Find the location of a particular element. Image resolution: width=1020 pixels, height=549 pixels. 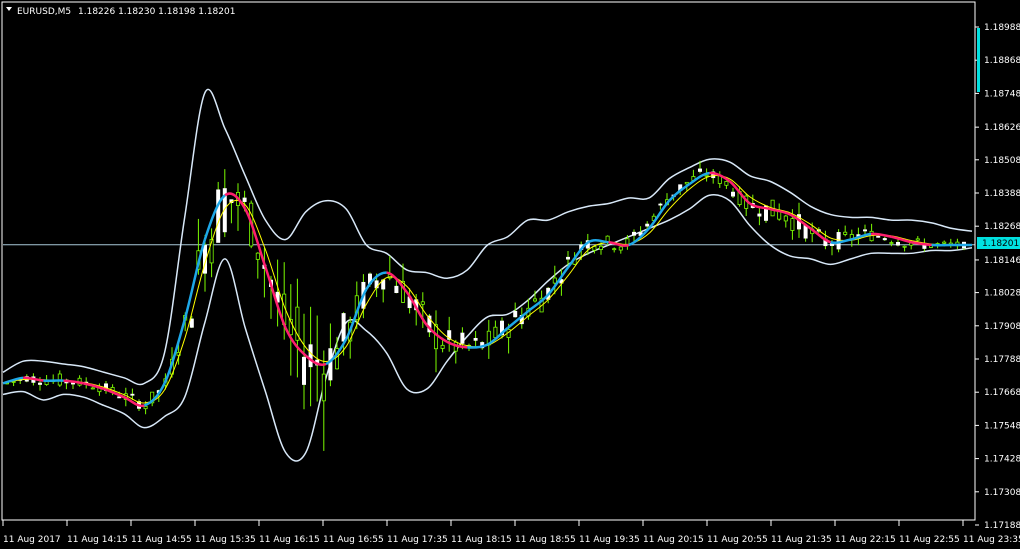

x-tick-label: 11 Aug 16:15 is located at coordinates (289, 540).